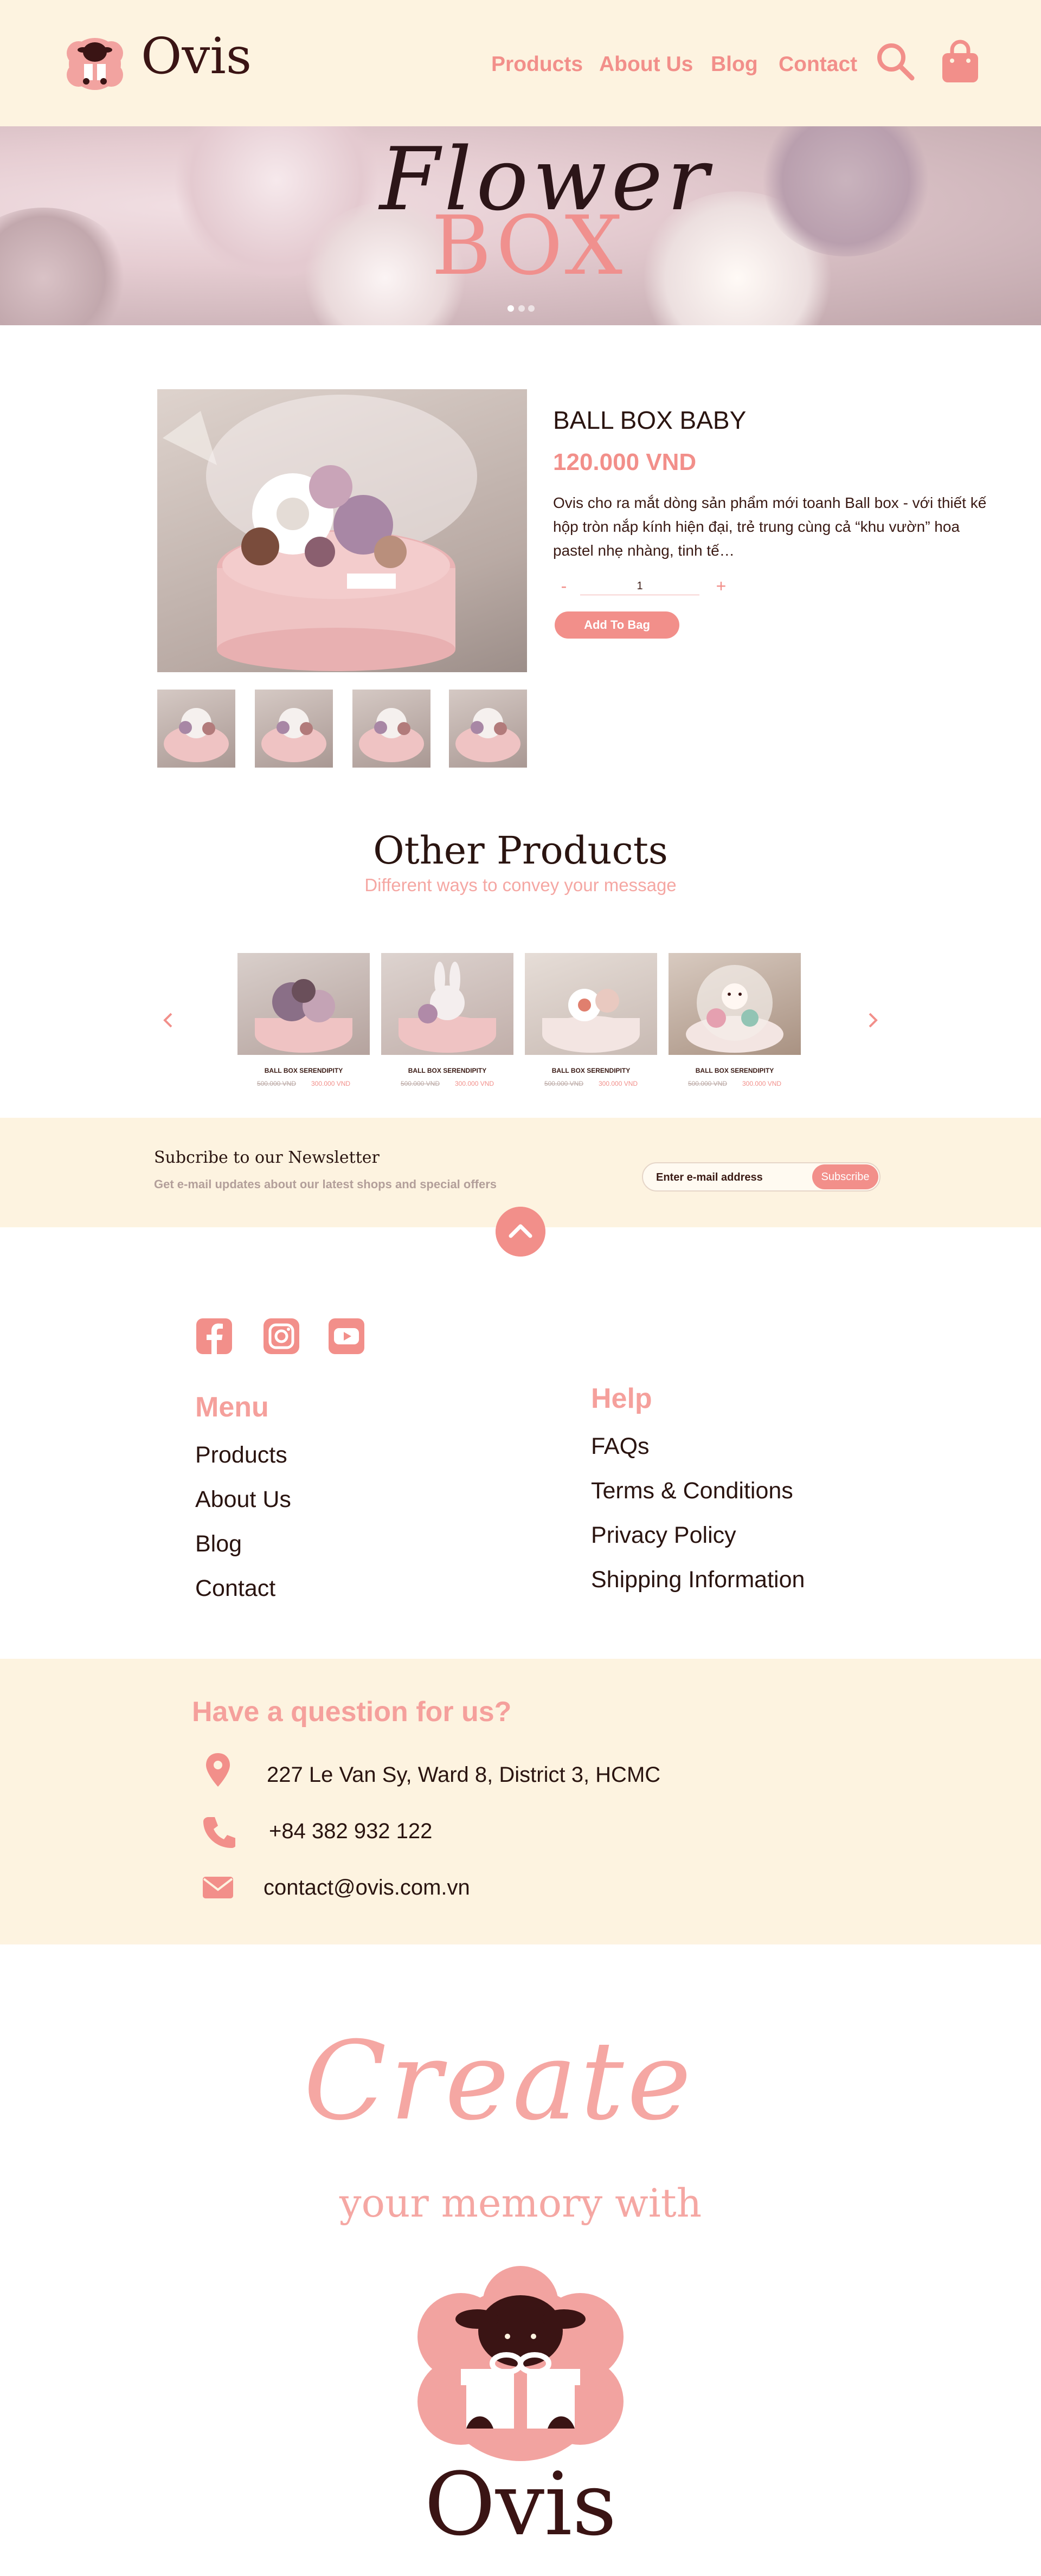  Describe the element at coordinates (520, 1232) in the screenshot. I see `back-to-top-button` at that location.